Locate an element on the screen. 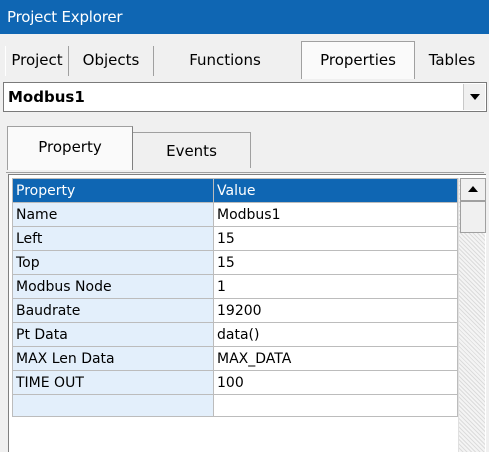 The height and width of the screenshot is (452, 489). tab-tables: Tables is located at coordinates (452, 61).